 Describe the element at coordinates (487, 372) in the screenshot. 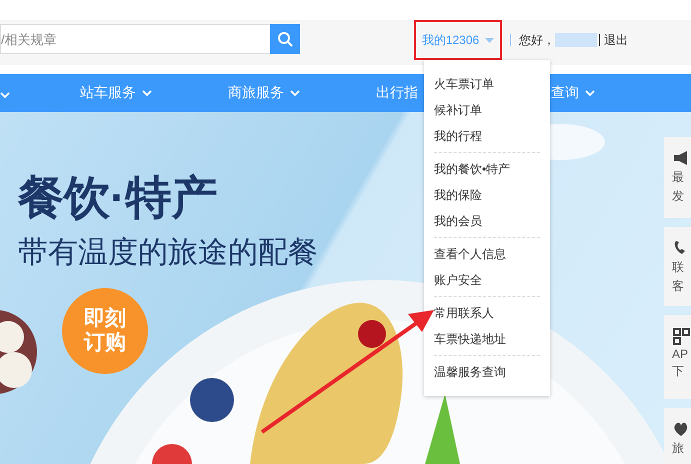

I see `dropdown-item: 温馨服务查询` at that location.